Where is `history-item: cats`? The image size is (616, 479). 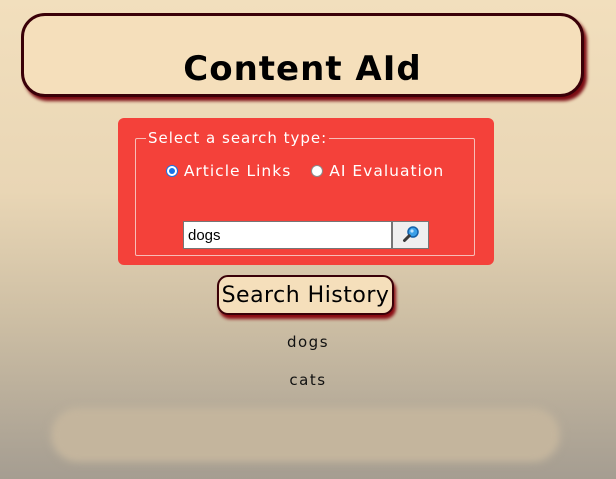
history-item: cats is located at coordinates (308, 387).